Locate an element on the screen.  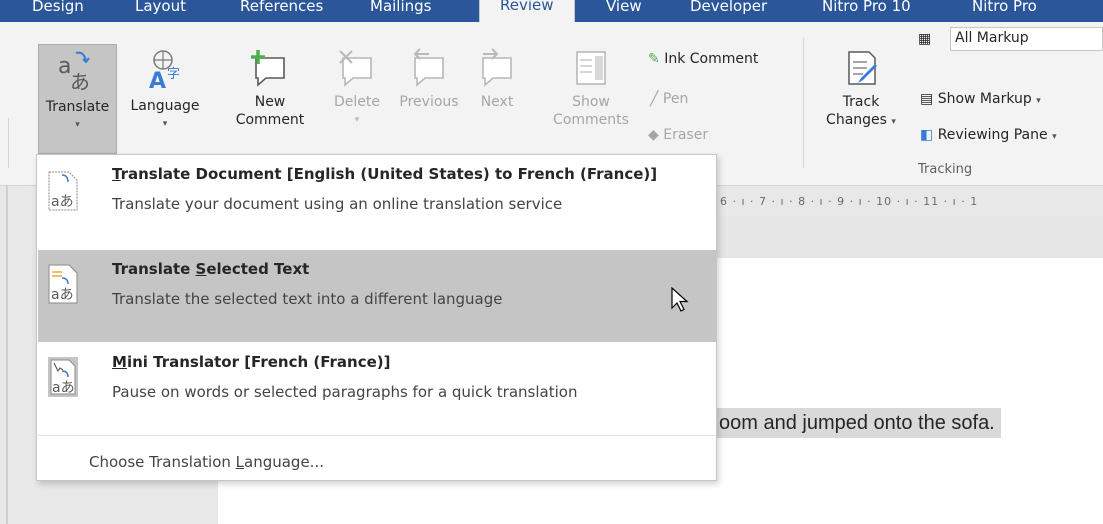
reviewing-pane-button: ◧ Reviewing Pane ▾ is located at coordinates (988, 136).